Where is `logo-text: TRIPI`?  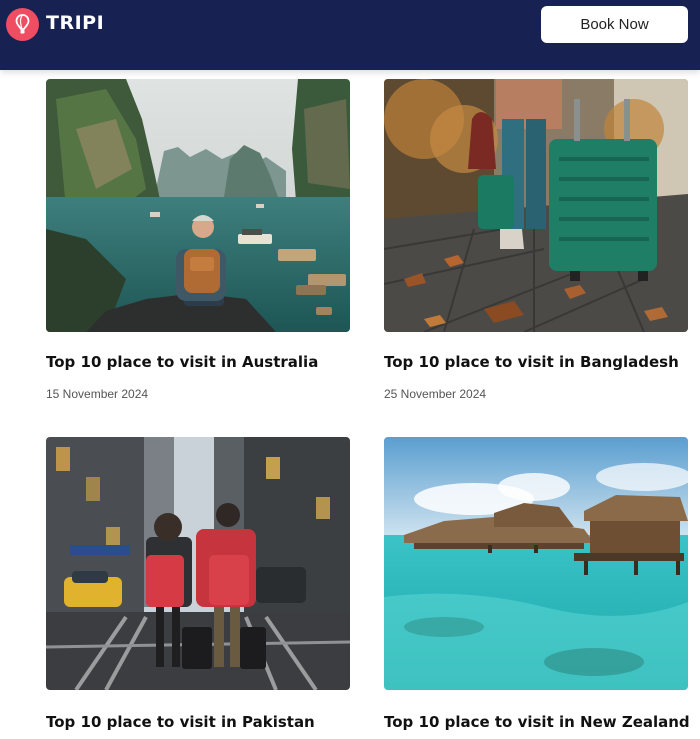 logo-text: TRIPI is located at coordinates (75, 23).